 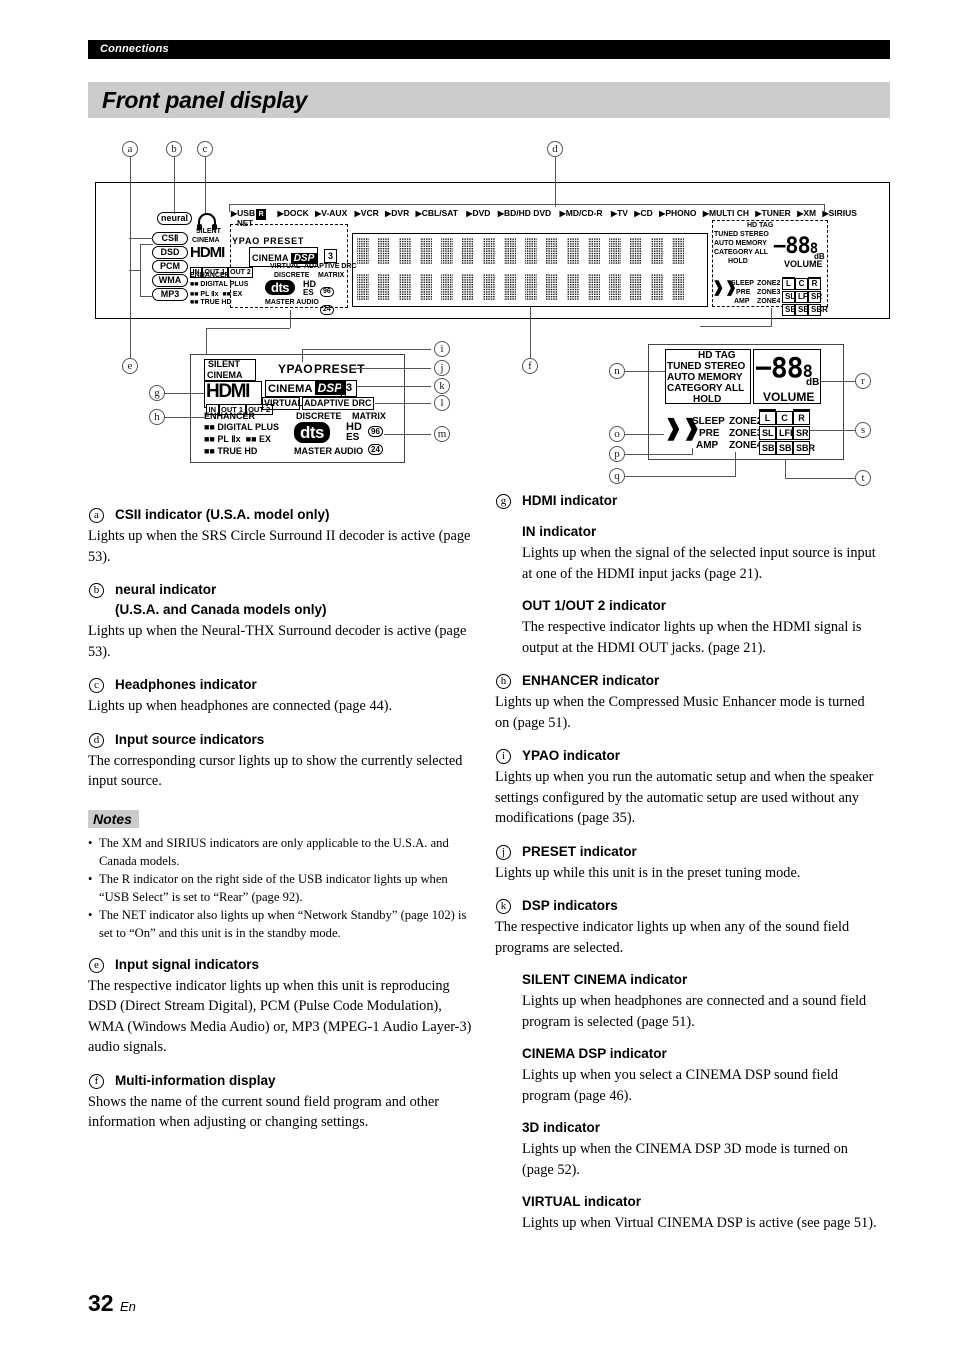 What do you see at coordinates (407, 435) in the screenshot?
I see `leader-m-h` at bounding box center [407, 435].